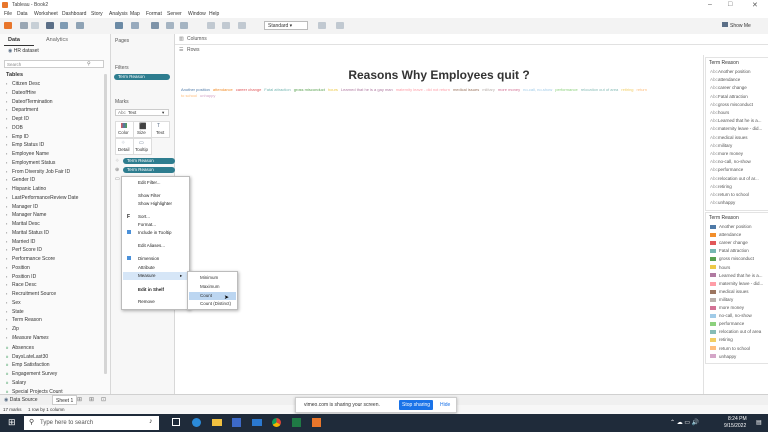 The image size is (768, 432). Describe the element at coordinates (726, 169) in the screenshot. I see `legend1-item: Abcperformance` at that location.